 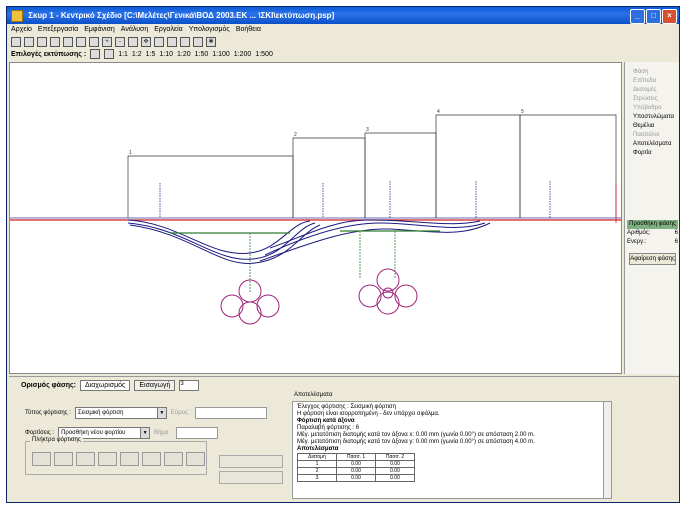 I want to click on new-file-icon, so click(x=16, y=42).